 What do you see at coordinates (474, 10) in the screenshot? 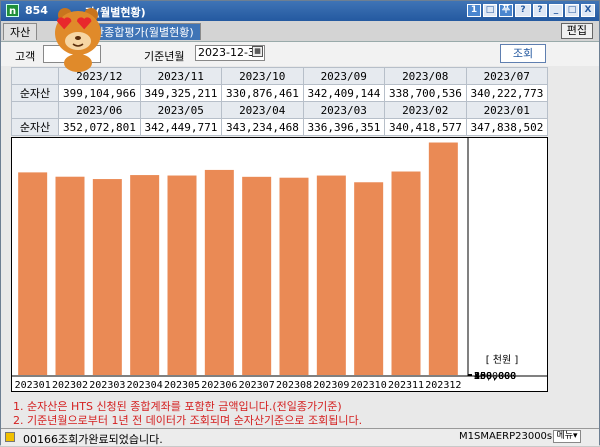
I see `screen-number-button: 1` at bounding box center [474, 10].